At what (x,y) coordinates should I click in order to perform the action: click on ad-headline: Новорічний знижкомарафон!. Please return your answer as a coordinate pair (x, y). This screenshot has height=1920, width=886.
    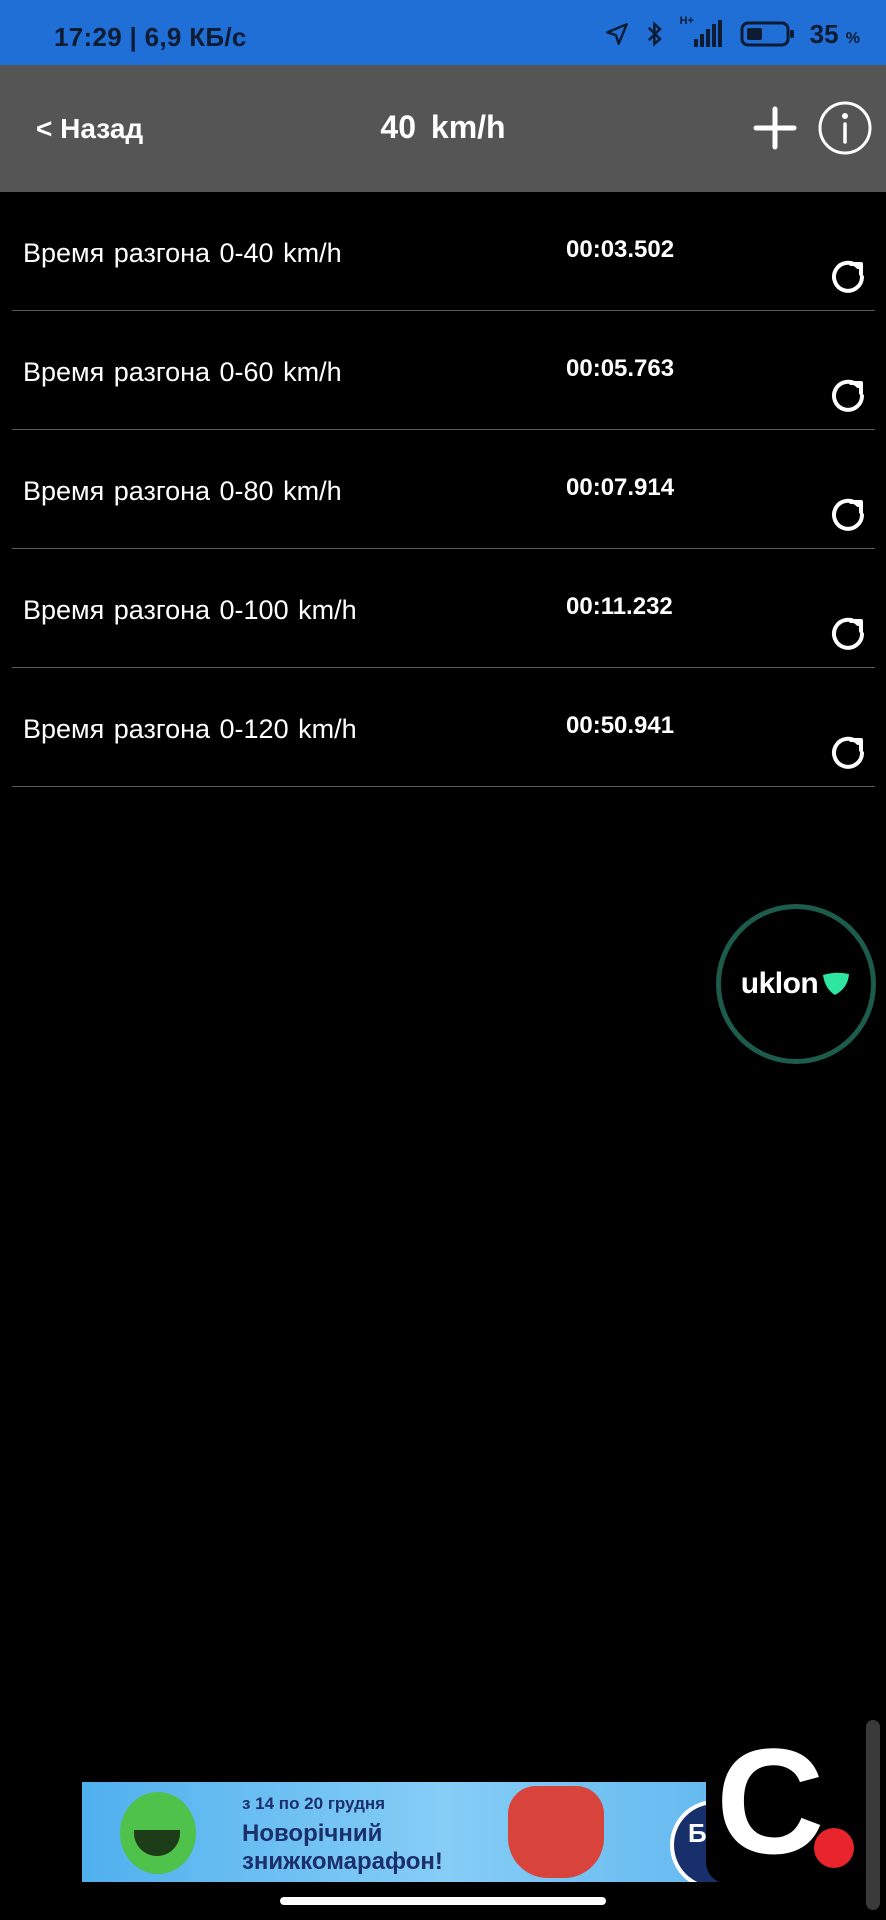
    Looking at the image, I should click on (342, 1847).